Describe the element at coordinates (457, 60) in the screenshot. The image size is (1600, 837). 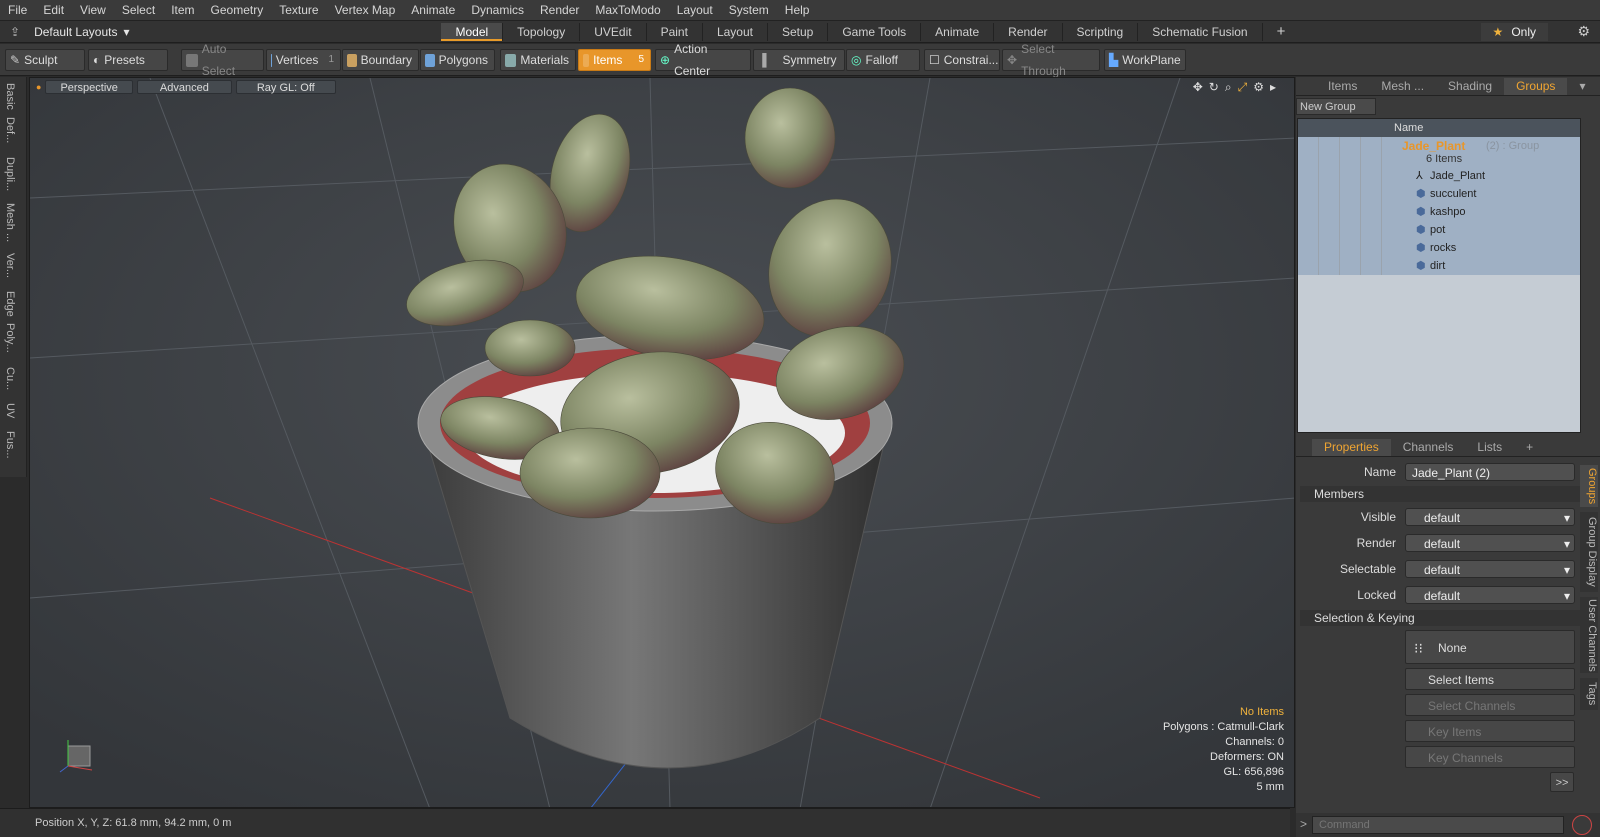
I see `polygons-button: Polygons` at that location.